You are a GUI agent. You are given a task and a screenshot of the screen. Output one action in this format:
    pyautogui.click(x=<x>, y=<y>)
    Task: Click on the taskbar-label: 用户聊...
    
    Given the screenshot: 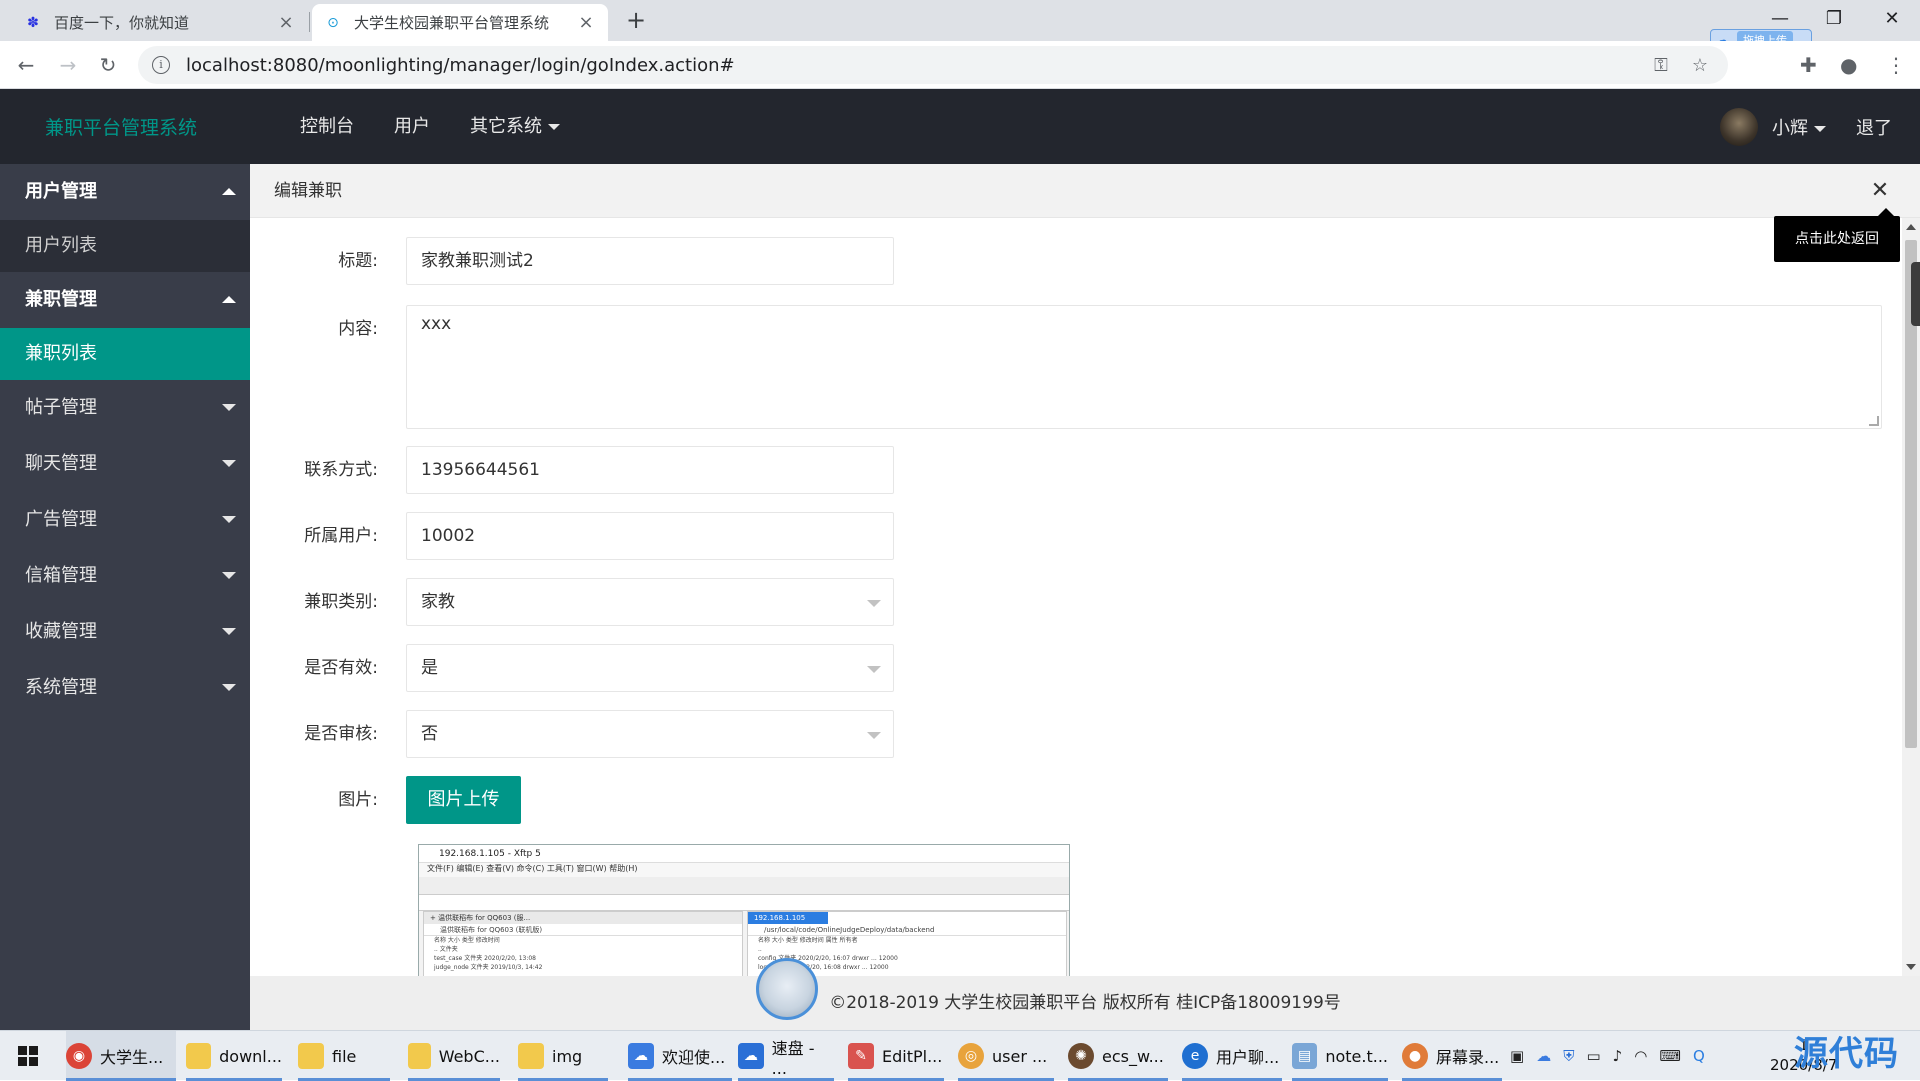 What is the action you would take?
    pyautogui.click(x=1248, y=1057)
    